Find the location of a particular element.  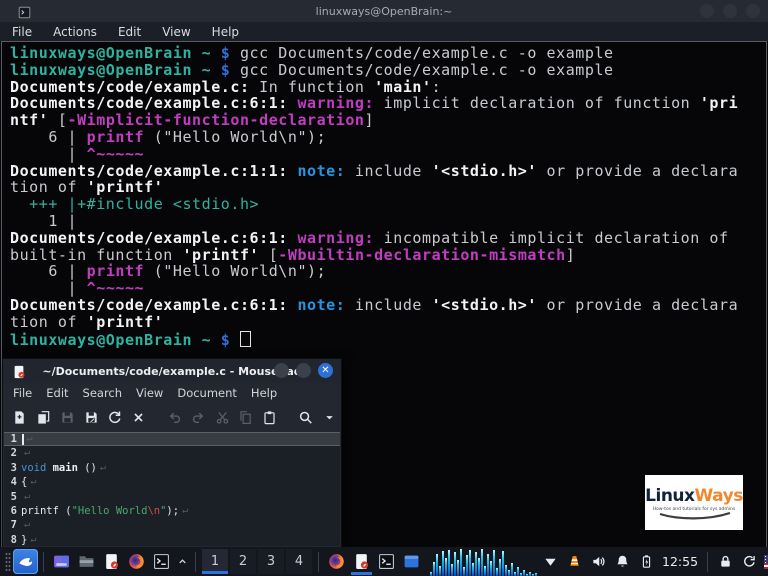

terminal-text-segment: ~ is located at coordinates (206, 339).